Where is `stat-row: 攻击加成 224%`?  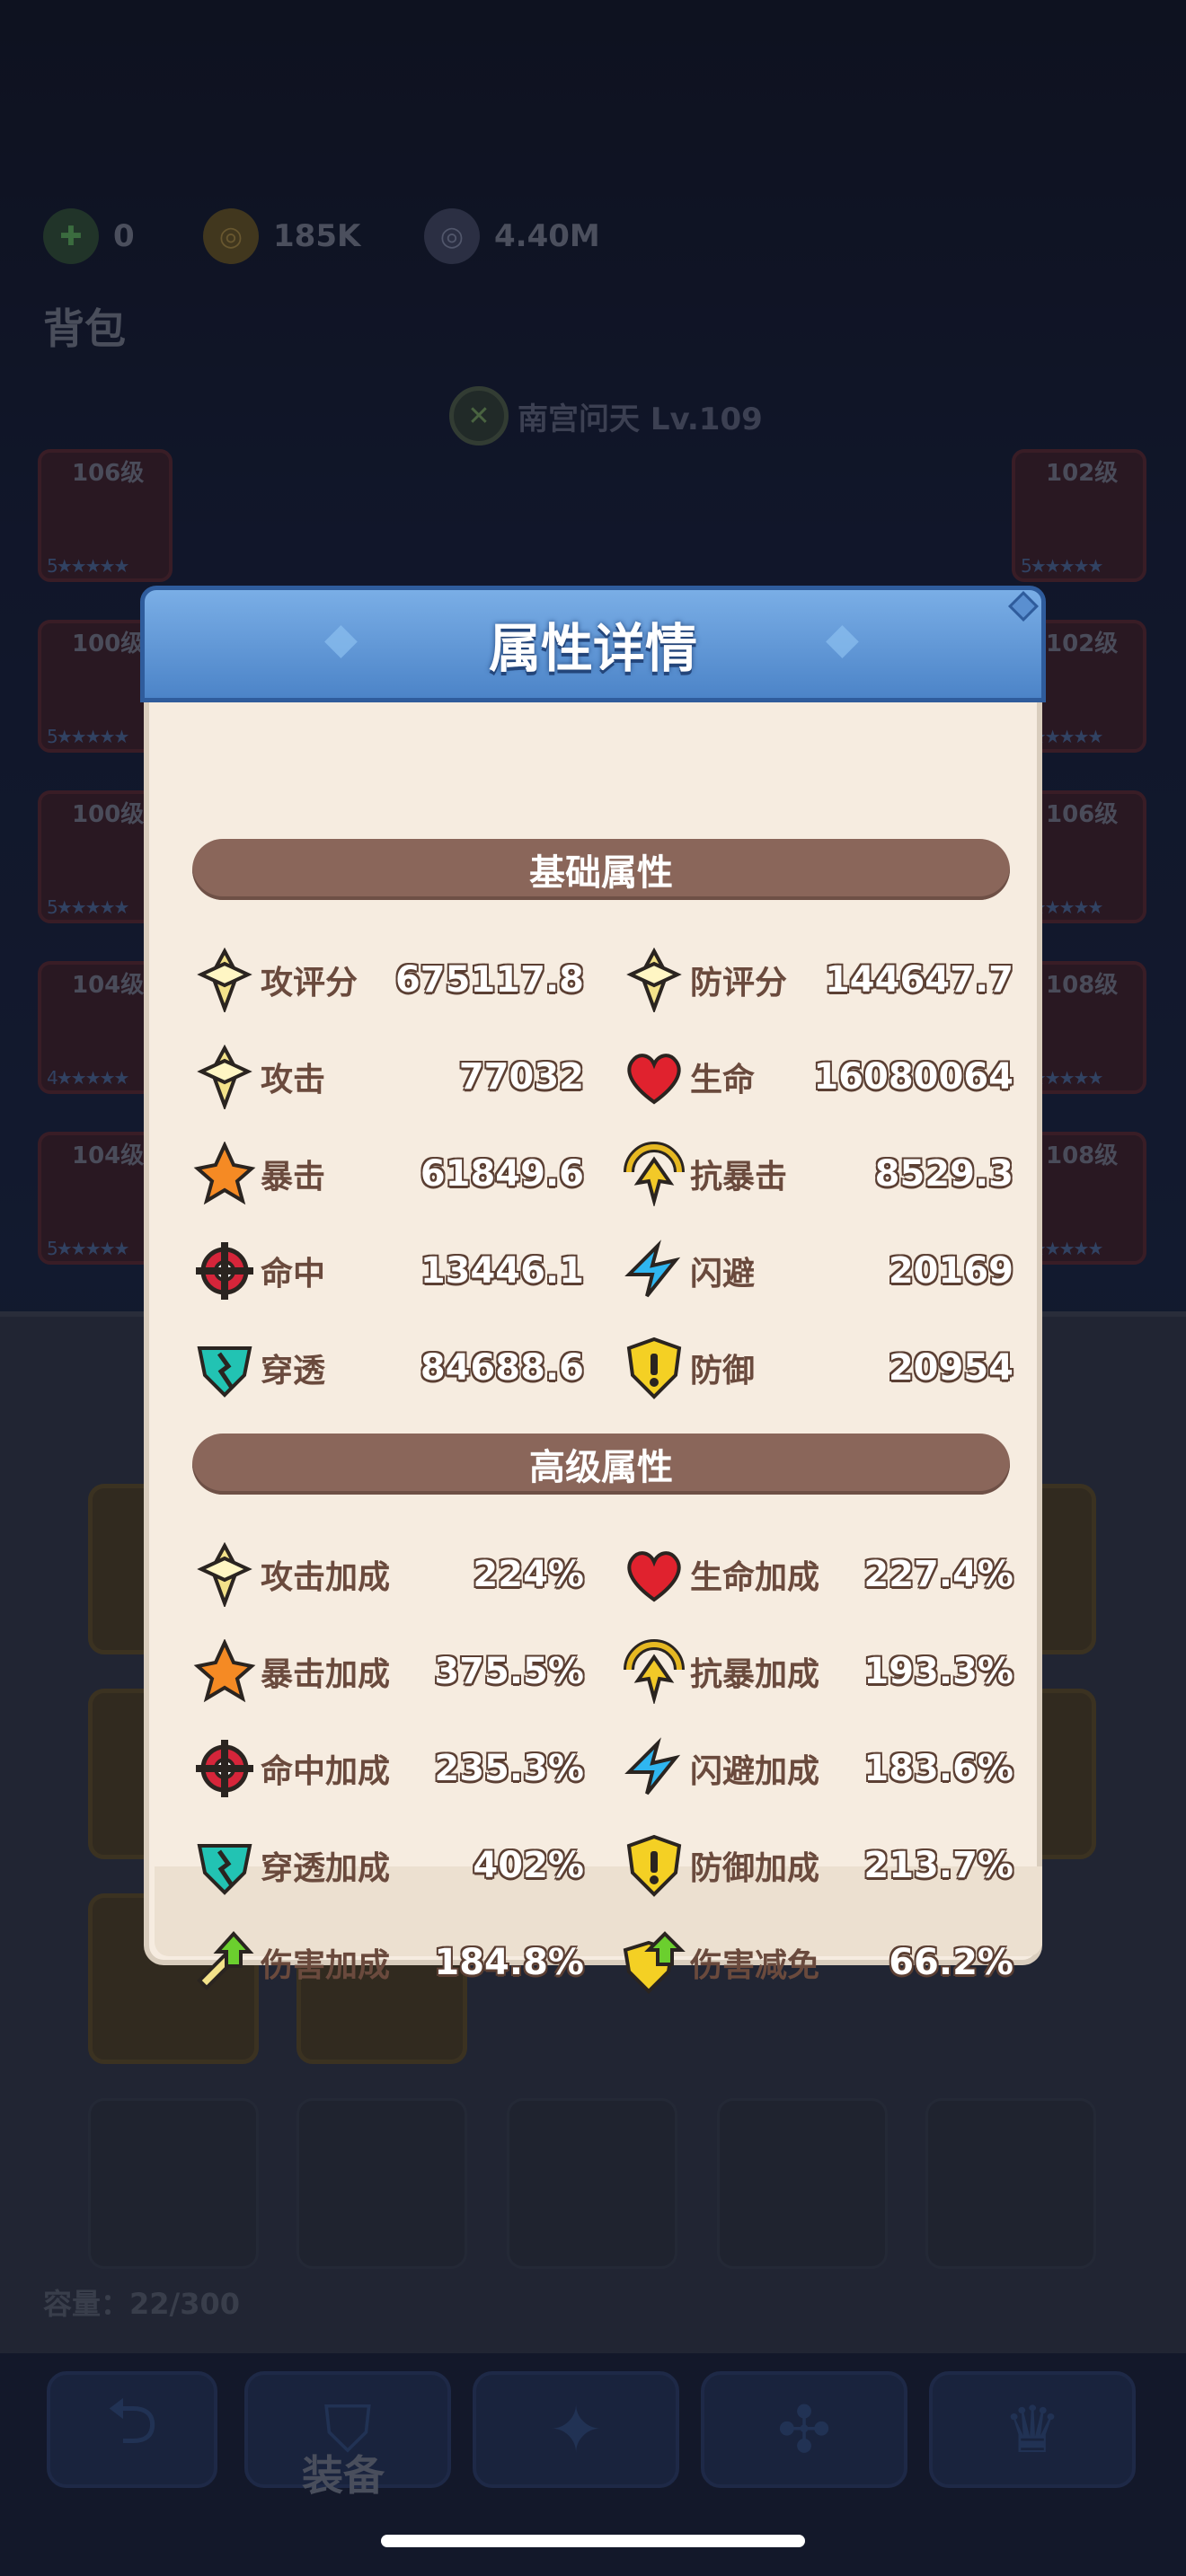
stat-row: 攻击加成 224% is located at coordinates (386, 1574).